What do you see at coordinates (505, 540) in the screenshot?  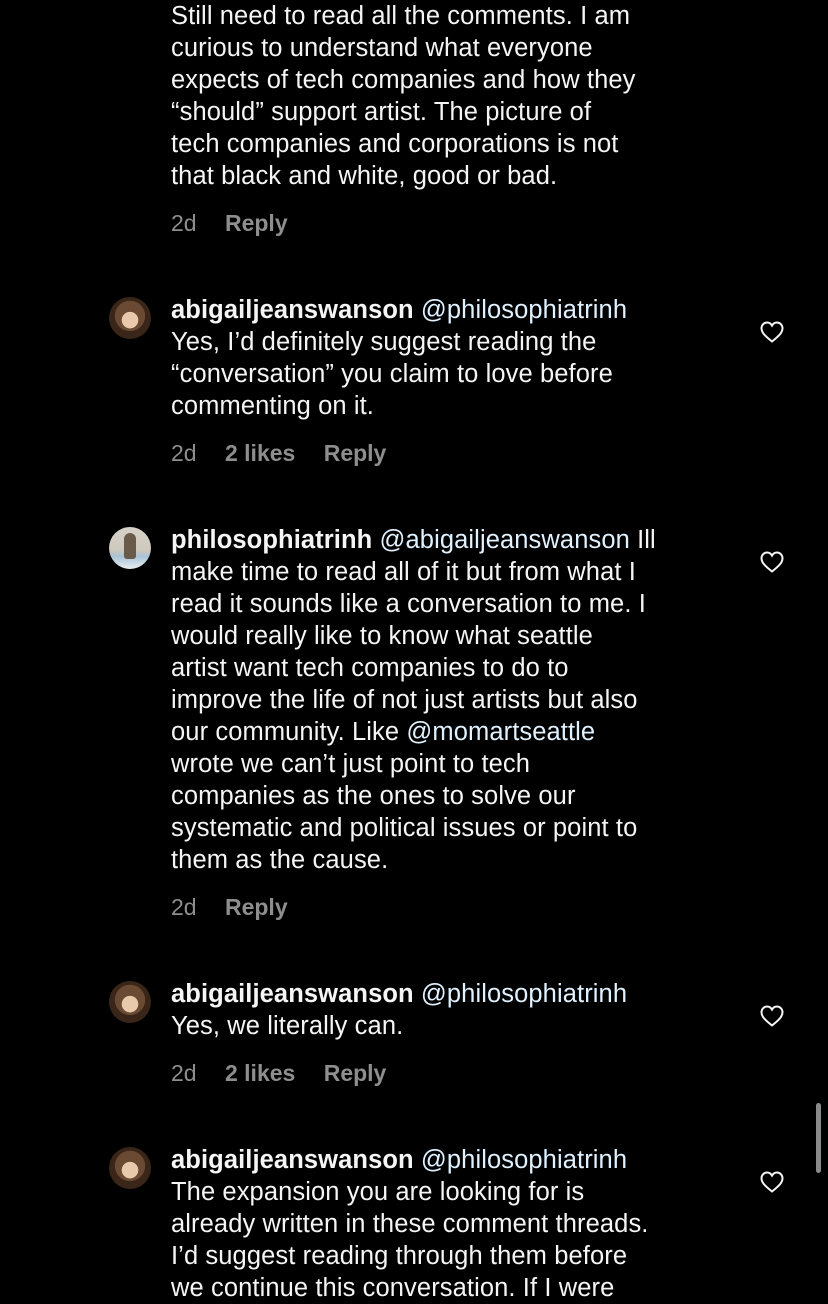 I see `mention-link: @abigailjeanswanson` at bounding box center [505, 540].